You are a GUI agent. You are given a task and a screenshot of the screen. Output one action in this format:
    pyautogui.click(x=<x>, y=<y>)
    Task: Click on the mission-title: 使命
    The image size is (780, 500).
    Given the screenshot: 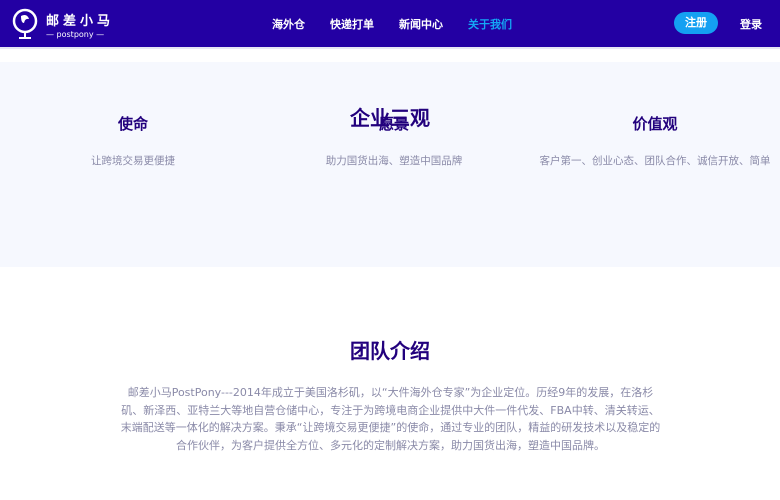 What is the action you would take?
    pyautogui.click(x=132, y=124)
    